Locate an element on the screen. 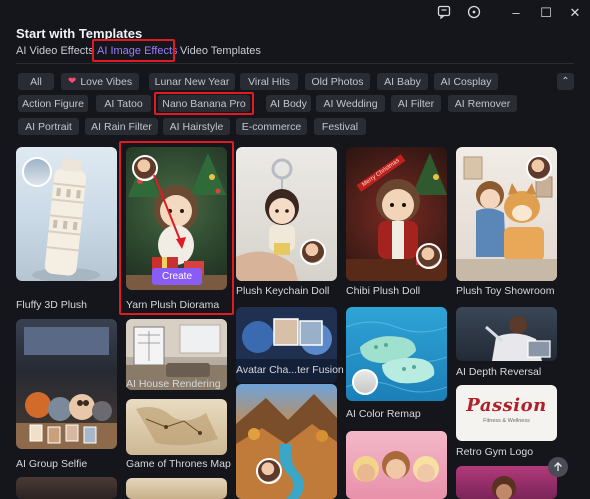 This screenshot has width=590, height=499. heart-icon: ❤ is located at coordinates (72, 81).